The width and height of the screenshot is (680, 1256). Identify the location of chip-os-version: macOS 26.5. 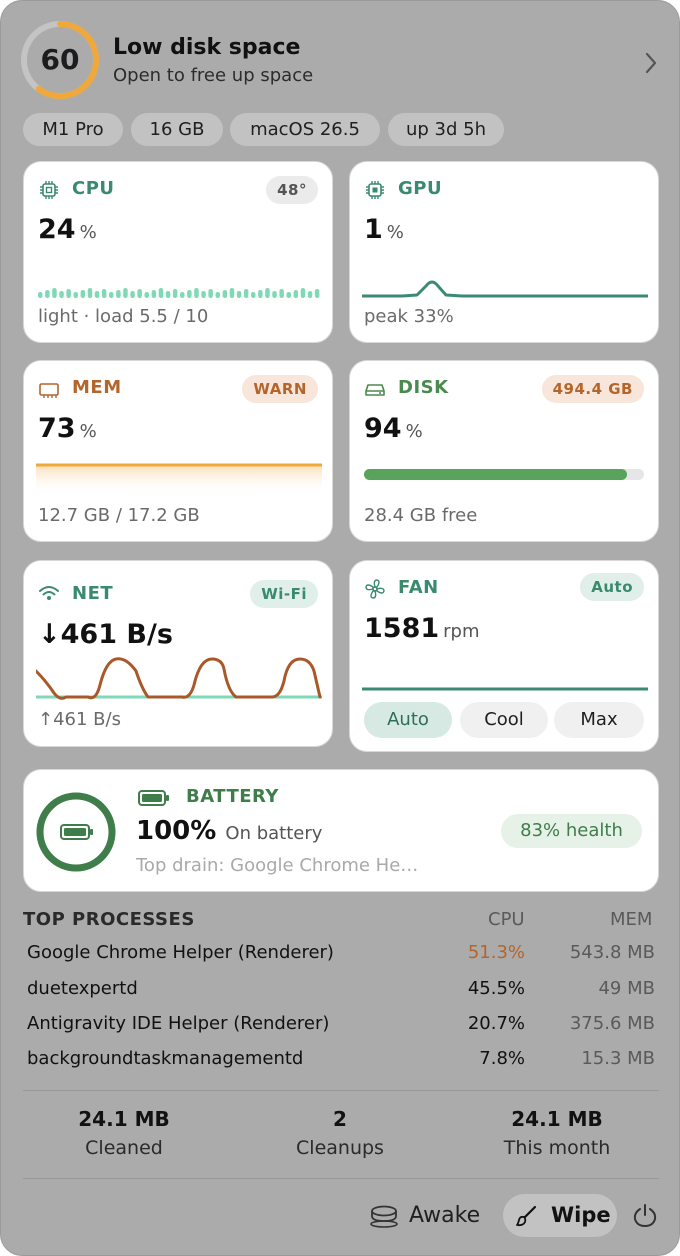
(305, 129).